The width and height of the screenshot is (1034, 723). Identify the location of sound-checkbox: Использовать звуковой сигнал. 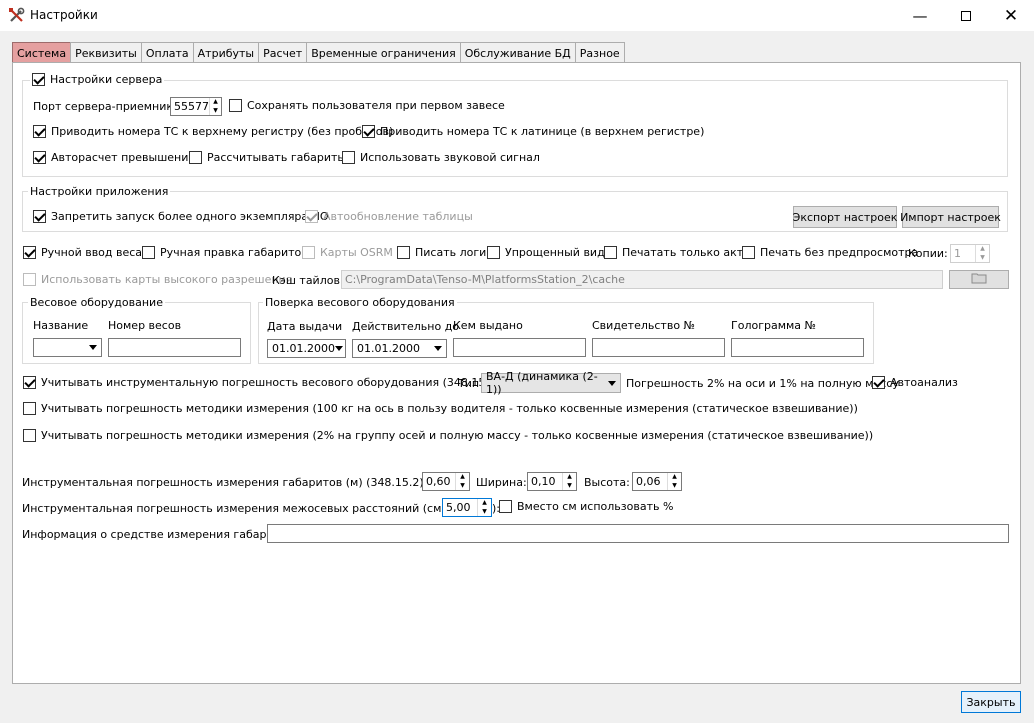
(441, 157).